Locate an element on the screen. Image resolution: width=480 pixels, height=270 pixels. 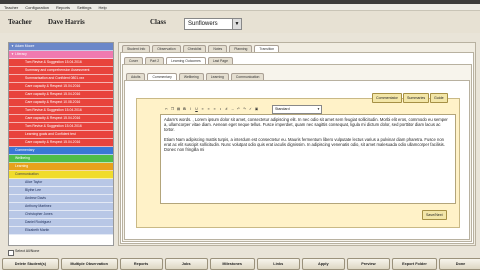
observation-item: Summarisation and Confident 0801.xxx is located at coordinates (61, 79).